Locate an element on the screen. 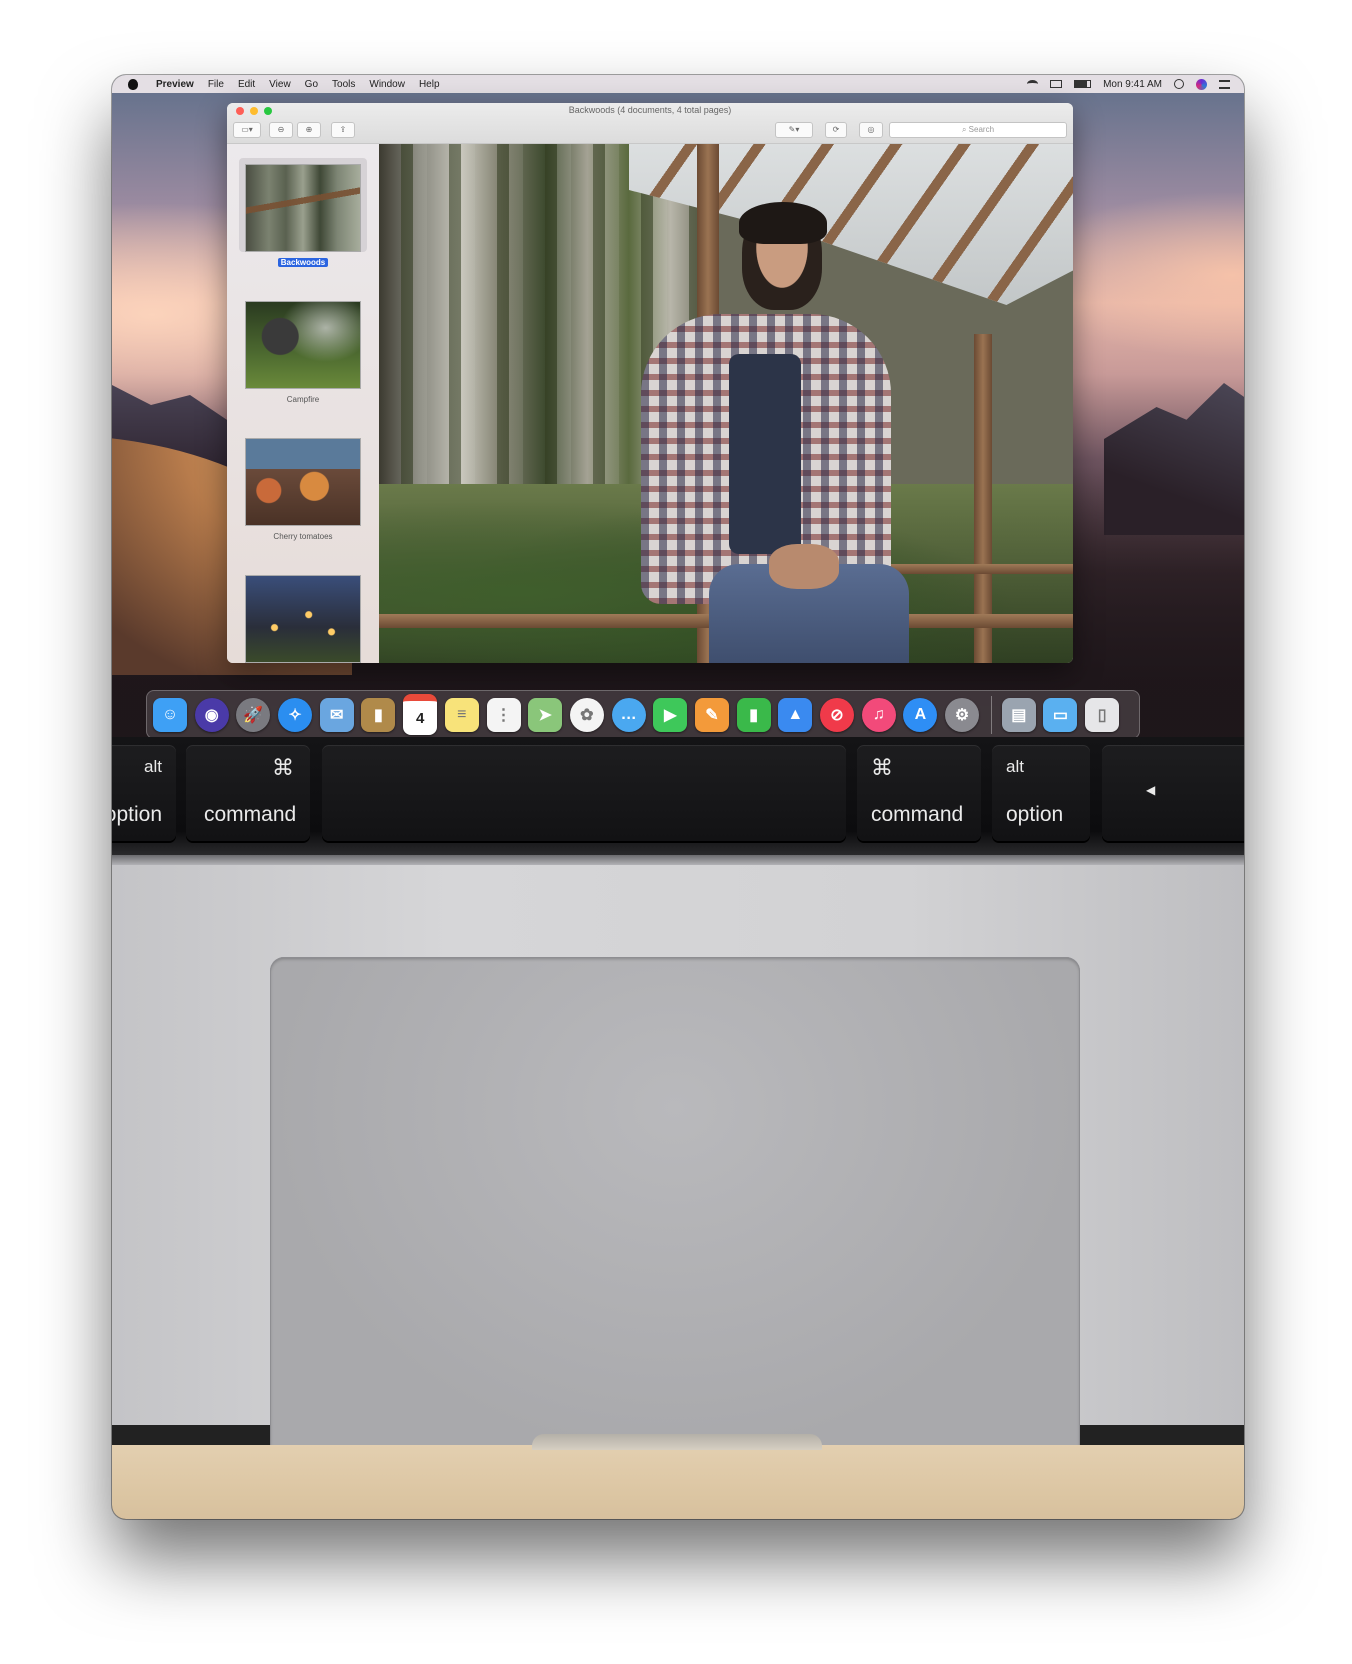  downloads-folder-icon: ▭ is located at coordinates (1060, 714).